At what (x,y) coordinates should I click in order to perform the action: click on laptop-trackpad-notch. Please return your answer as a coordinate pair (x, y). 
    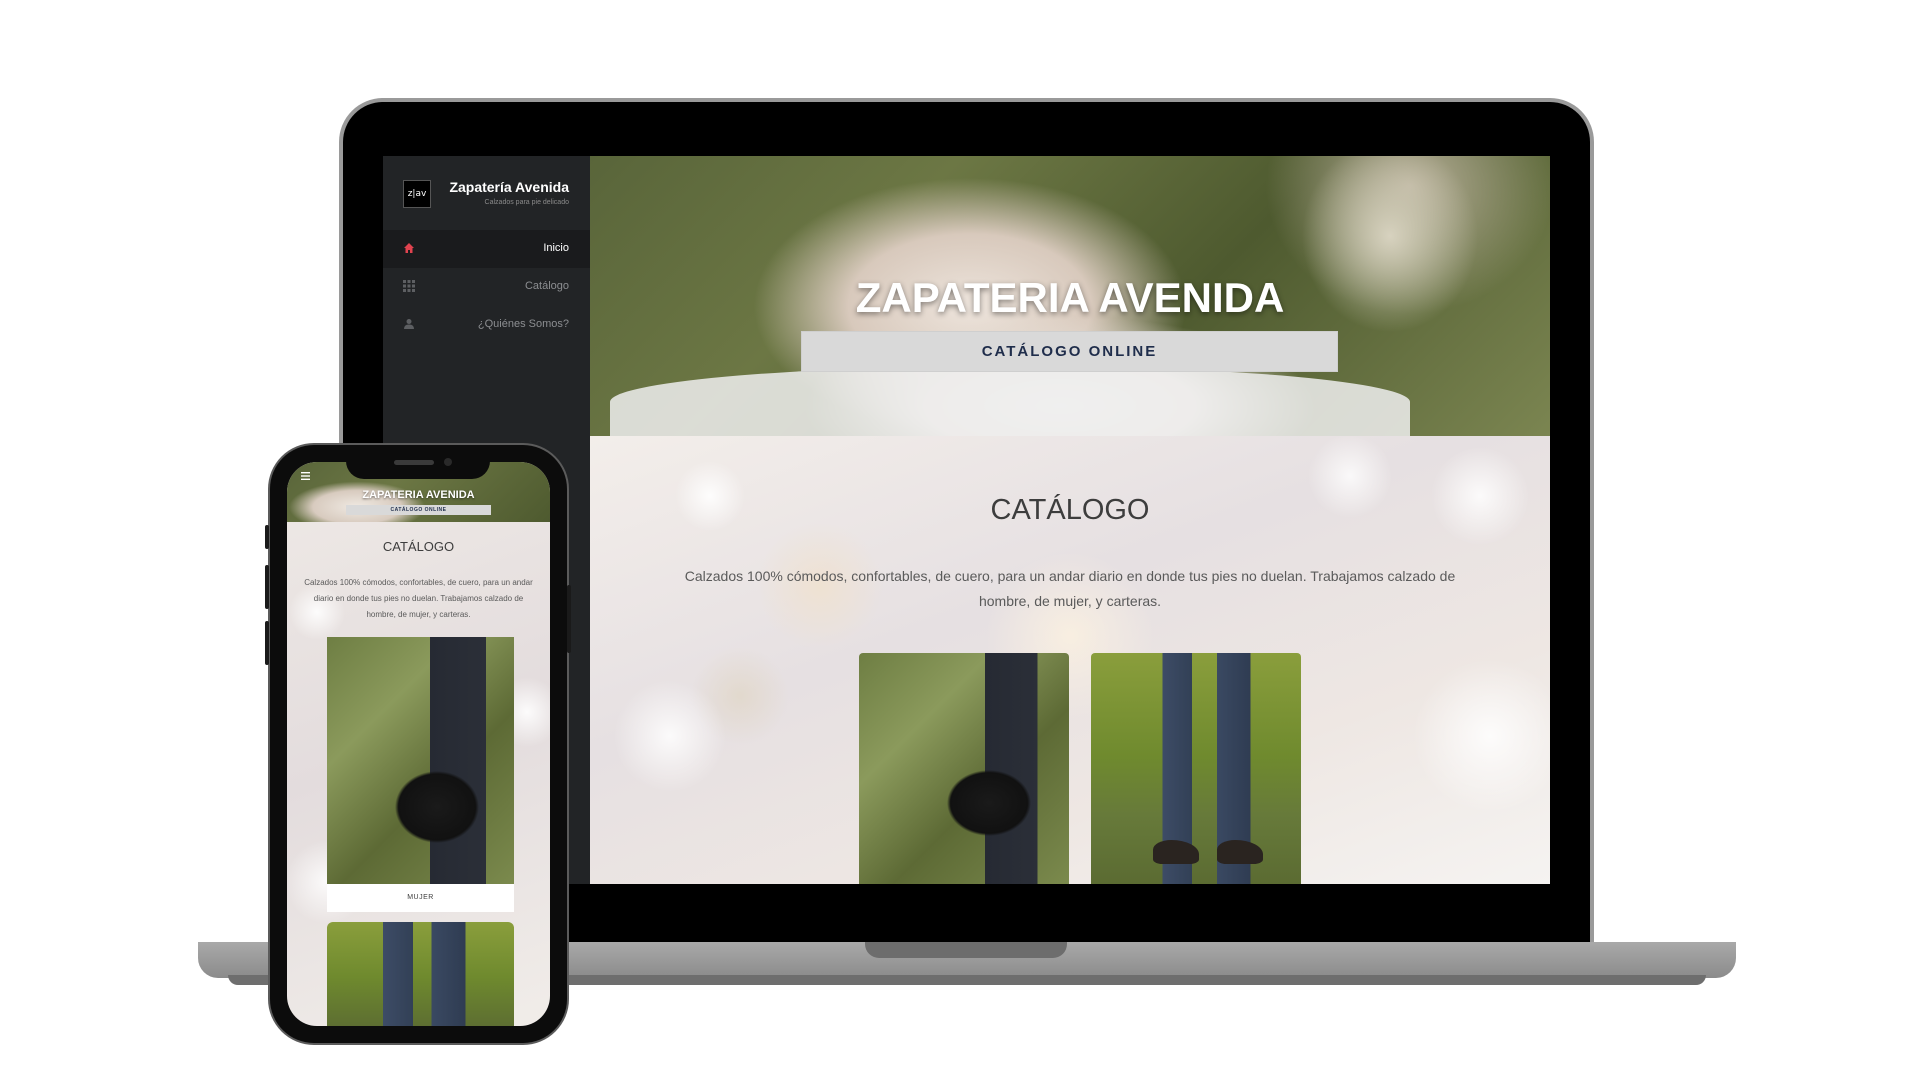
    Looking at the image, I should click on (966, 950).